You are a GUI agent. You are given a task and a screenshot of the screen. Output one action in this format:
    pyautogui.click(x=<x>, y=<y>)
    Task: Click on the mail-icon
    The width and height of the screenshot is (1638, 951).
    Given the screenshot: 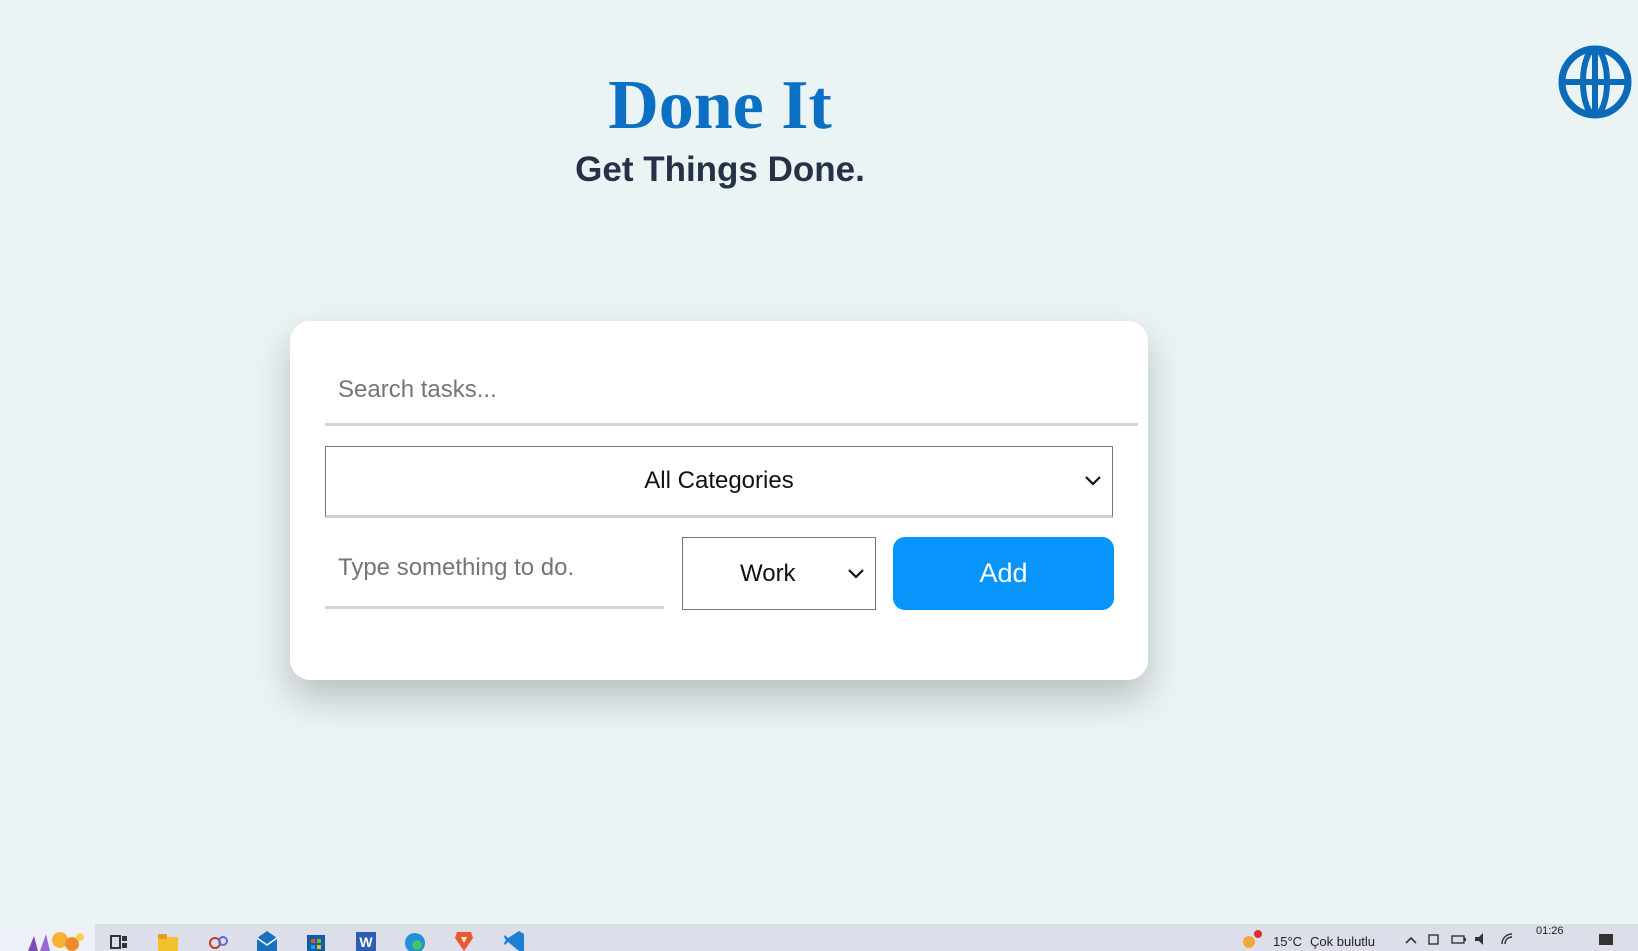 What is the action you would take?
    pyautogui.click(x=267, y=940)
    